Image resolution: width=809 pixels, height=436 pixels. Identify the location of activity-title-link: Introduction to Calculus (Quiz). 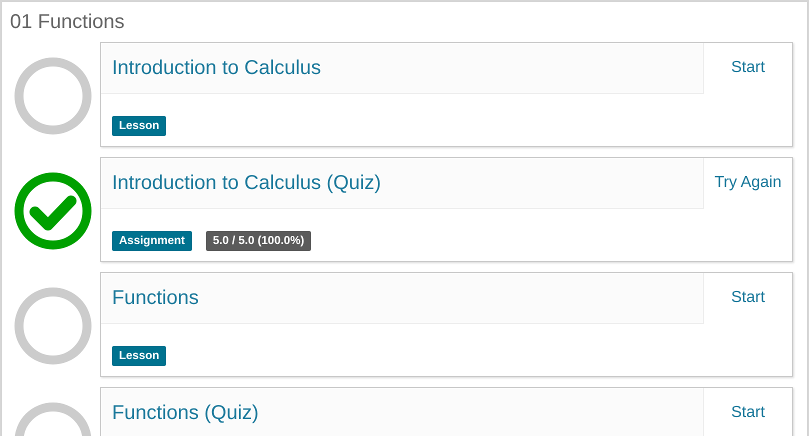
(247, 183).